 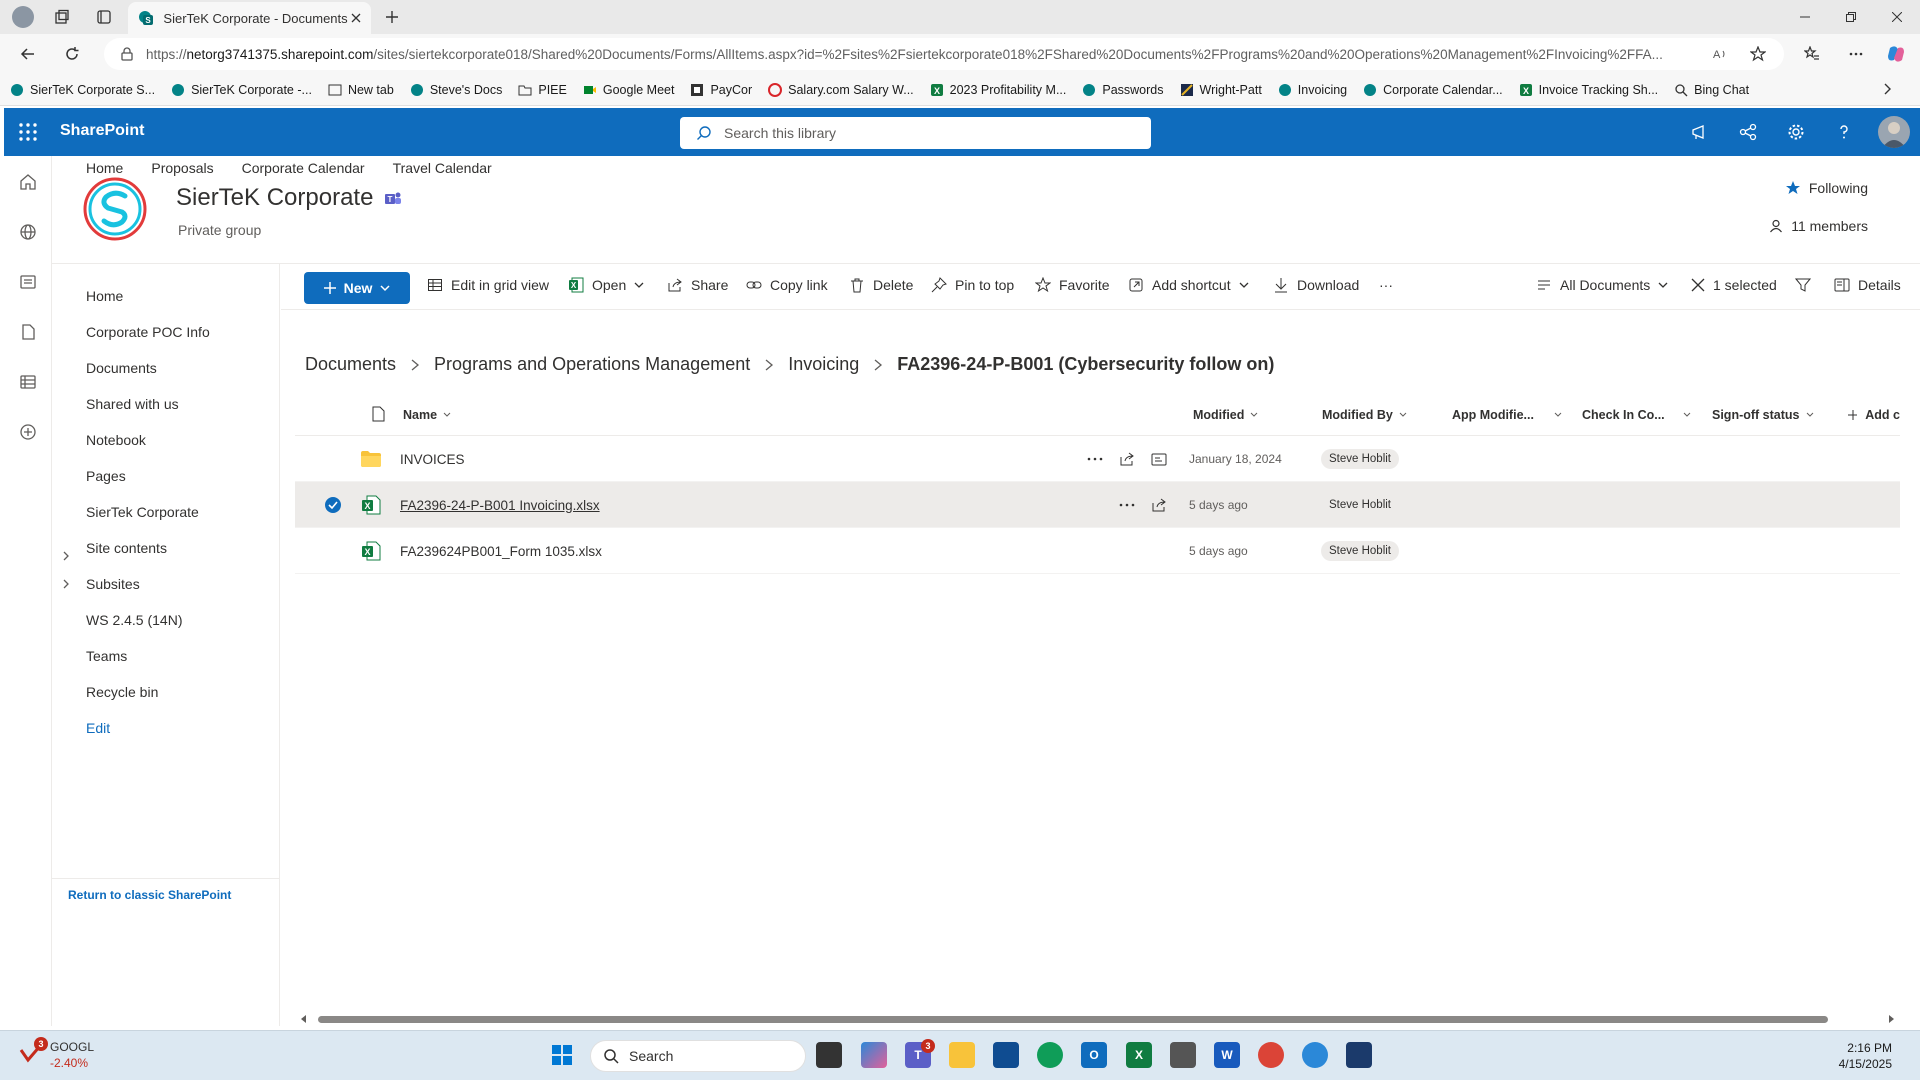 What do you see at coordinates (116, 440) in the screenshot?
I see `nav-notebook: Notebook` at bounding box center [116, 440].